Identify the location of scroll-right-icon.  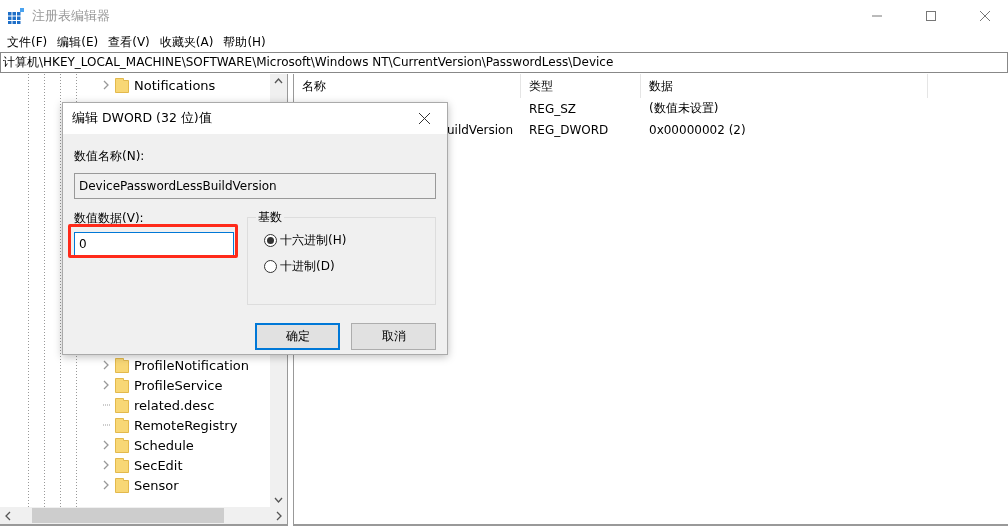
(278, 515).